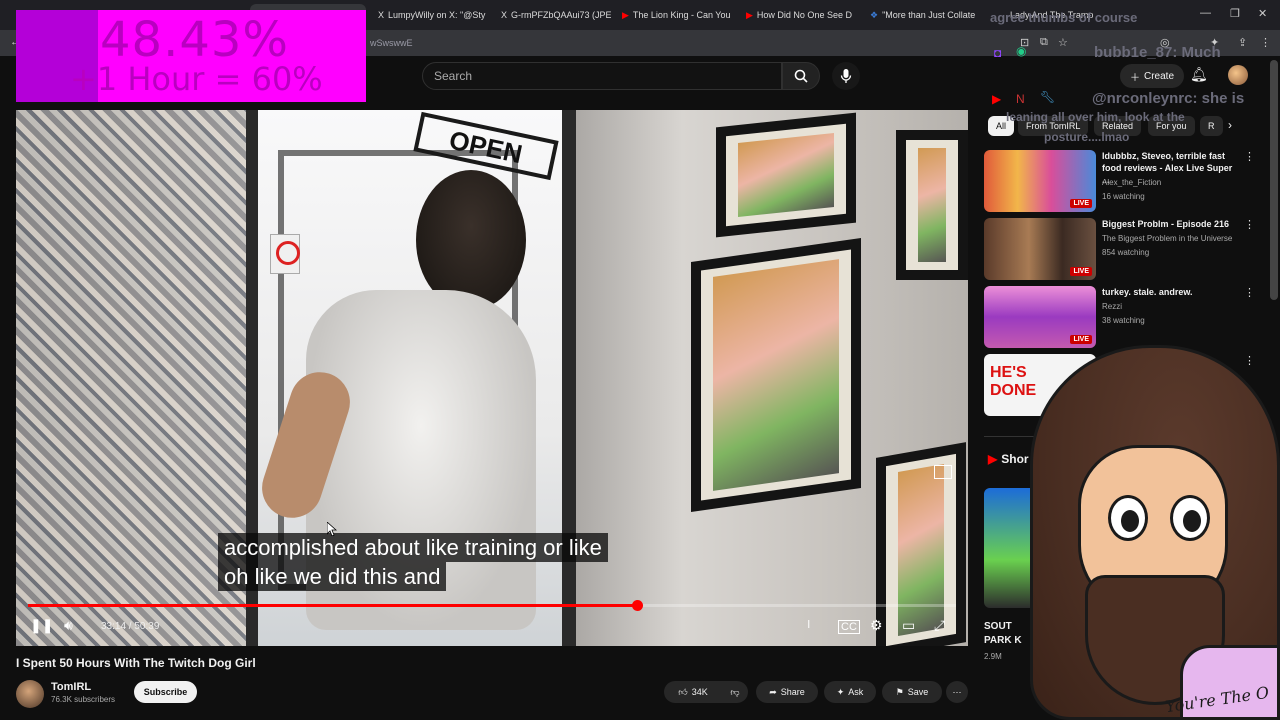 The image size is (1280, 720). Describe the element at coordinates (998, 53) in the screenshot. I see `twitch-icon: ◘` at that location.